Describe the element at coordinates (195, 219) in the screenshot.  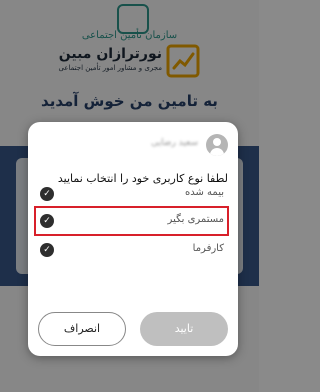
I see `option-label: مستمری بگیر` at that location.